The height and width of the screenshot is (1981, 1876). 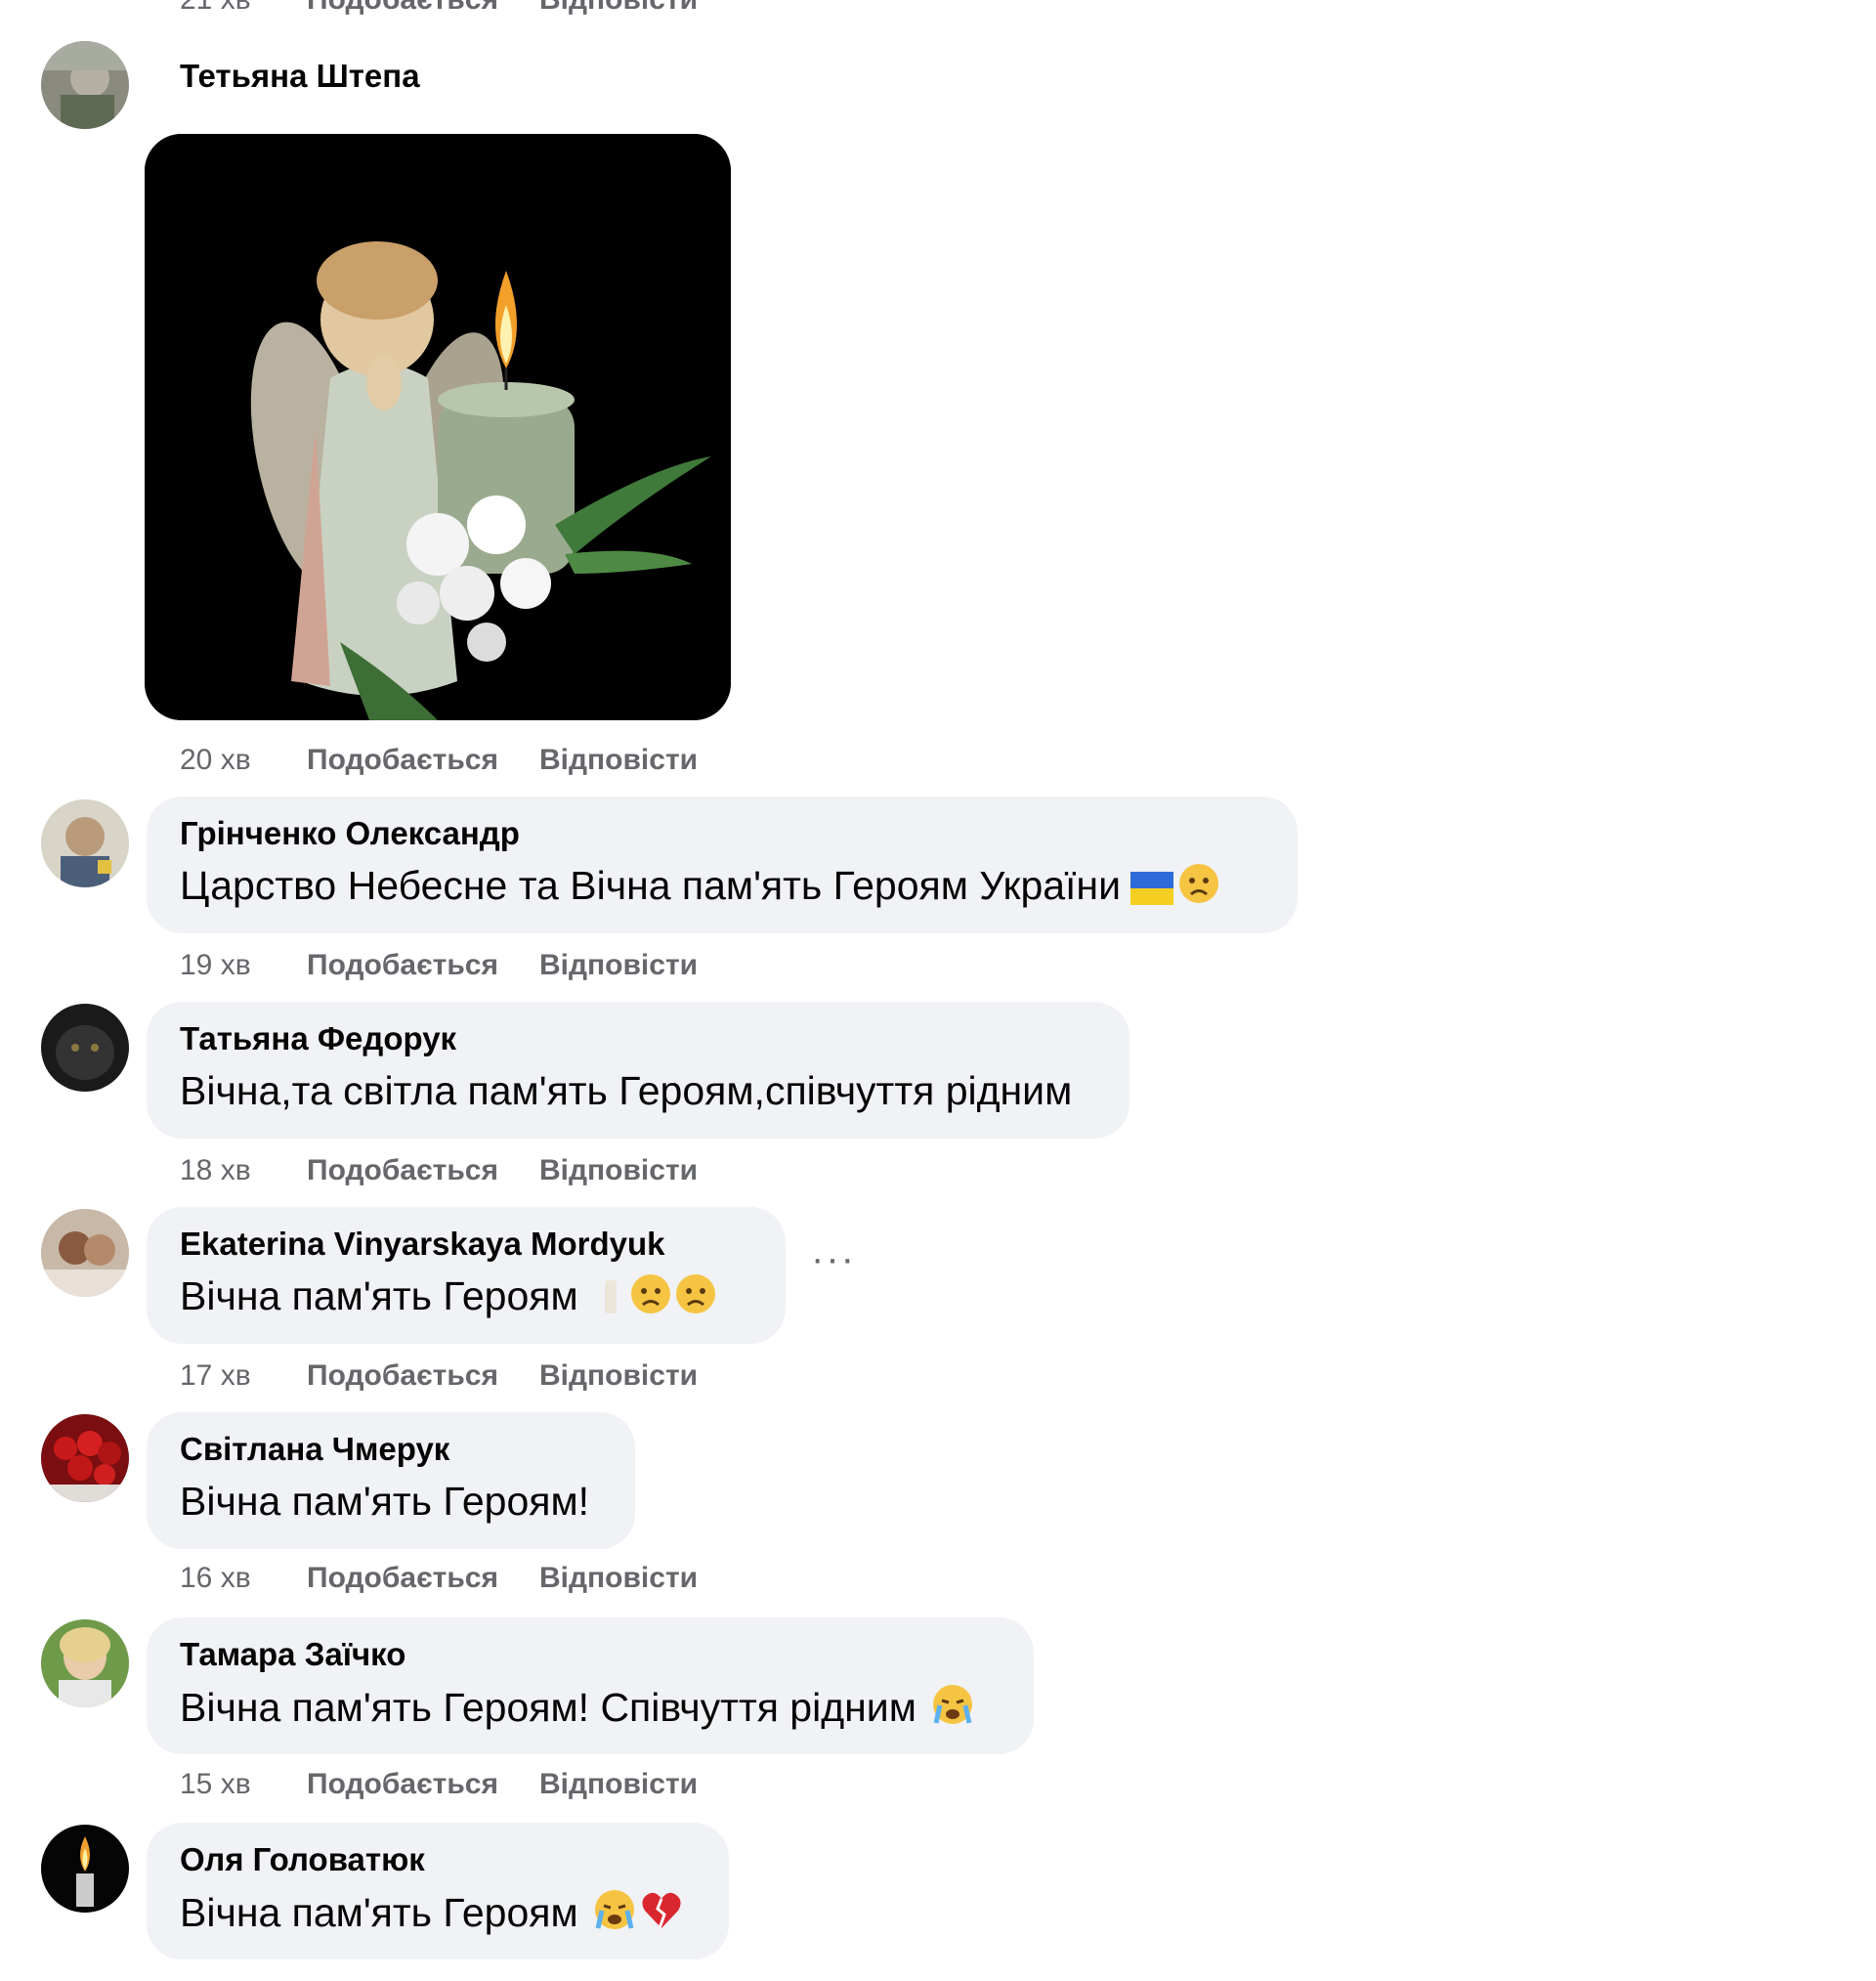 I want to click on comment-meta: 16 хв Подобається Відповісти, so click(x=439, y=1578).